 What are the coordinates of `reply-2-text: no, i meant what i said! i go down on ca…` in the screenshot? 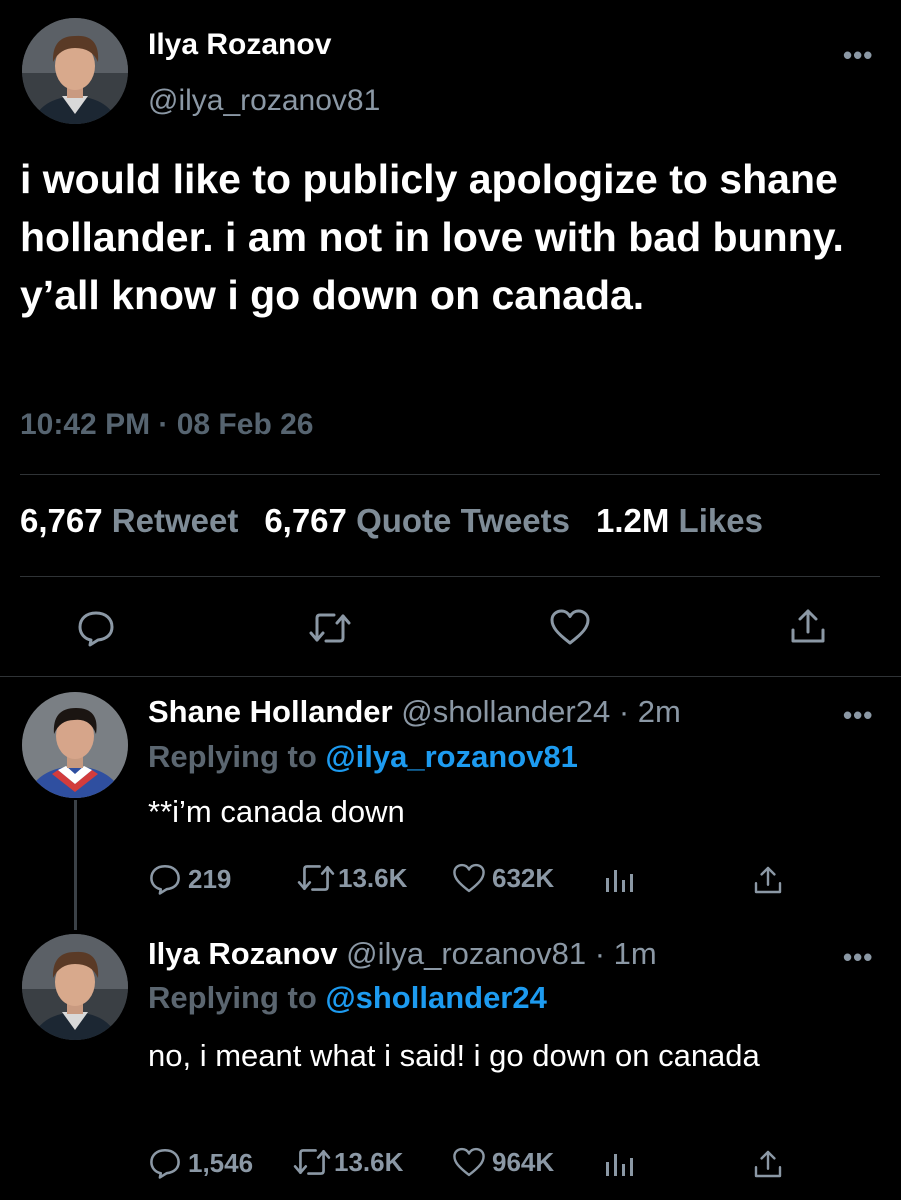 It's located at (454, 1055).